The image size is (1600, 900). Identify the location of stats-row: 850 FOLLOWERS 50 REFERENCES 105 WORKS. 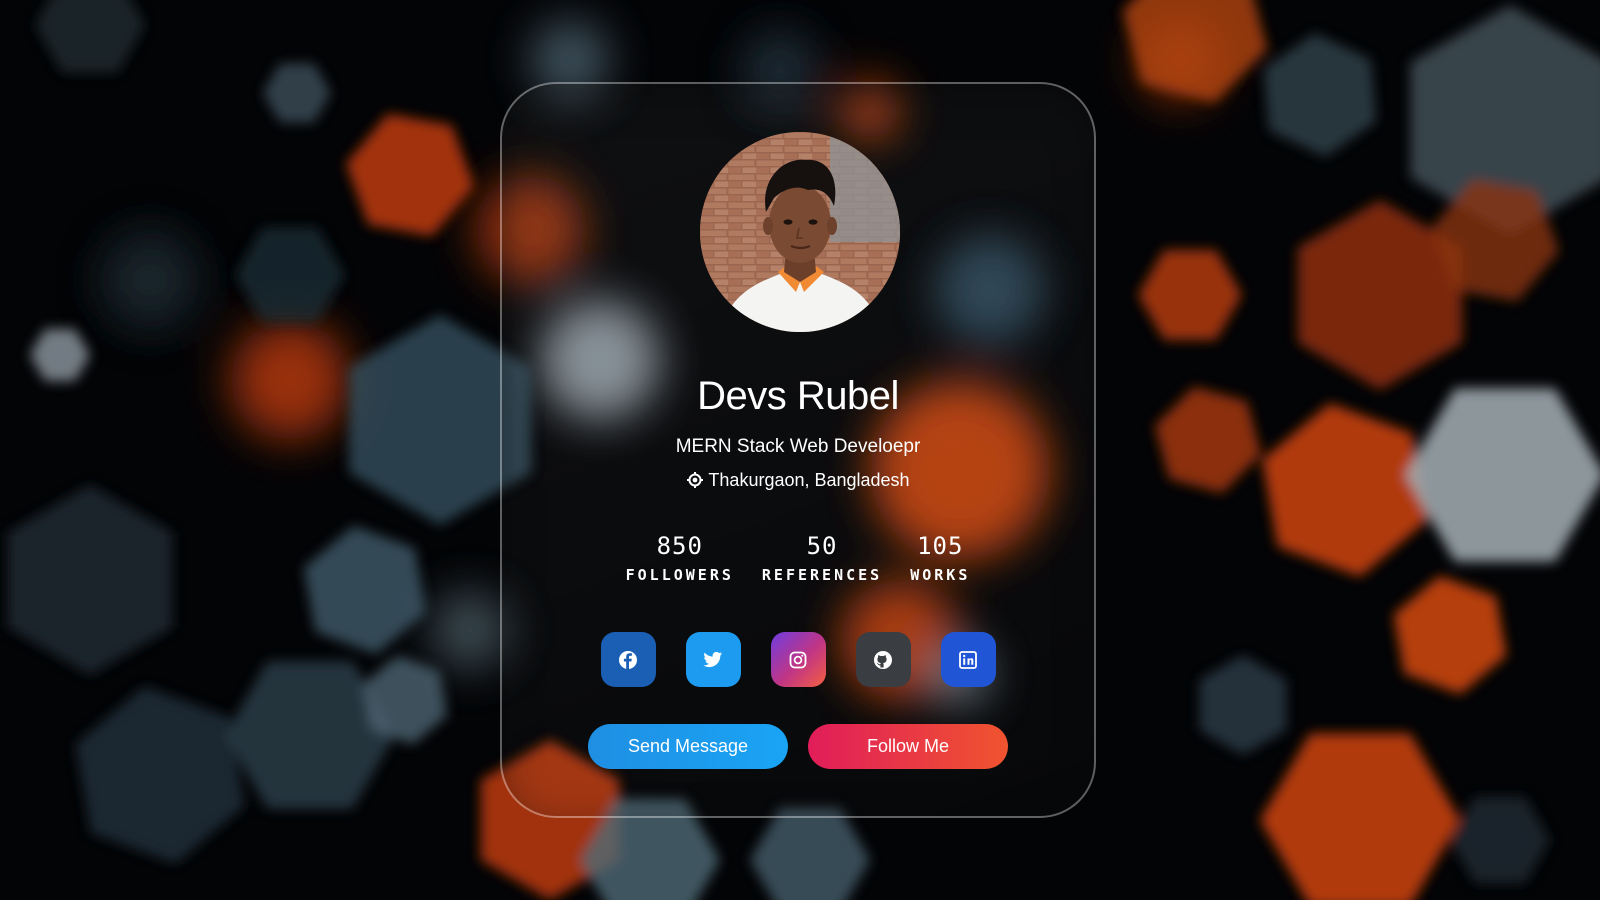
(798, 558).